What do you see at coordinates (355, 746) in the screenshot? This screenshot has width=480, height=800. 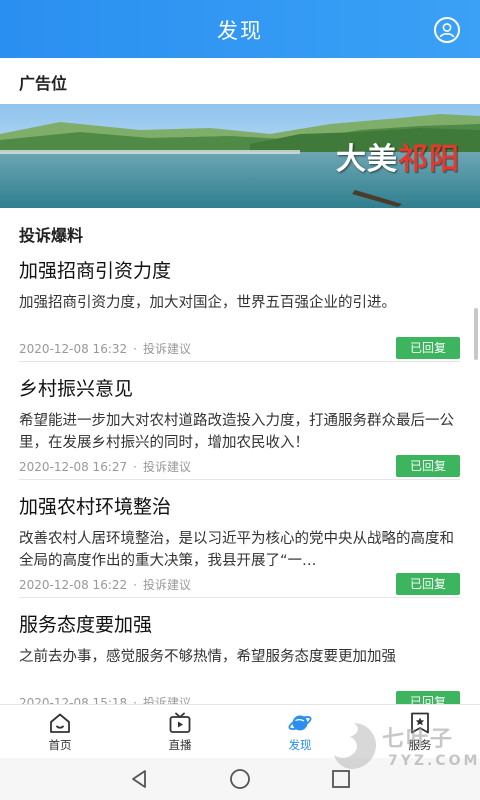 I see `watermark-emblem-icon` at bounding box center [355, 746].